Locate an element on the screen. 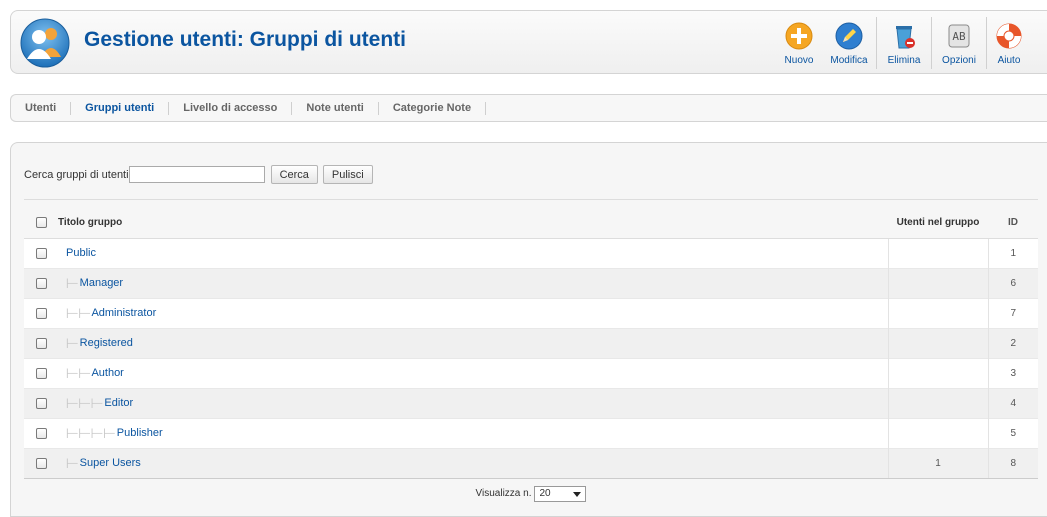  table-header-row: Titolo gruppo Utenti nel gruppo ID is located at coordinates (531, 223).